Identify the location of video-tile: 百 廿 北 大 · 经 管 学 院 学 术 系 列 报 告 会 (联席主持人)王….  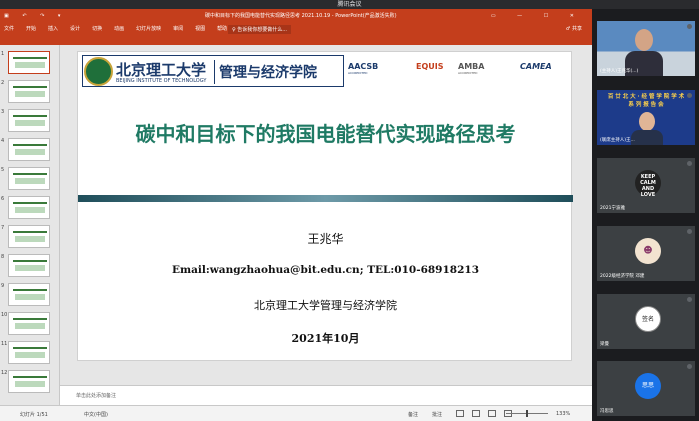
(646, 117).